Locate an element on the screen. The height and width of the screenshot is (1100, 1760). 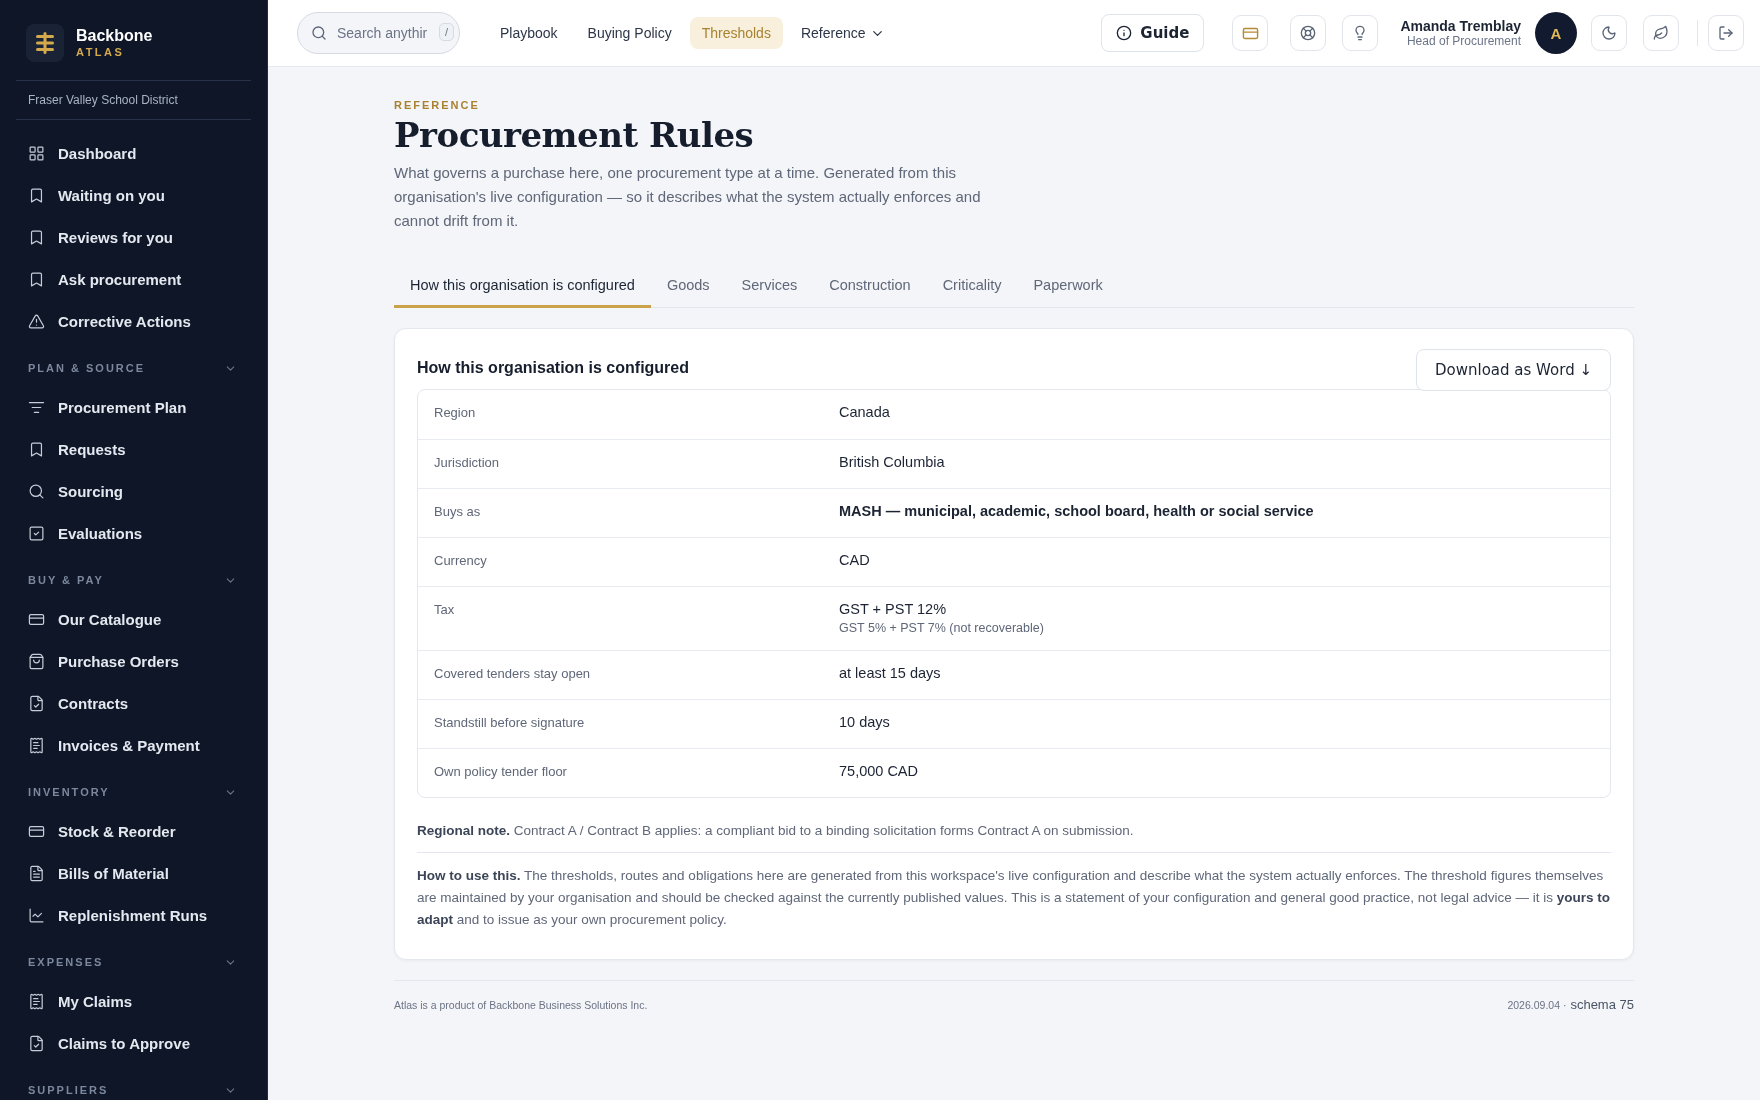
sidebar-item: Bills of Material is located at coordinates (133, 873).